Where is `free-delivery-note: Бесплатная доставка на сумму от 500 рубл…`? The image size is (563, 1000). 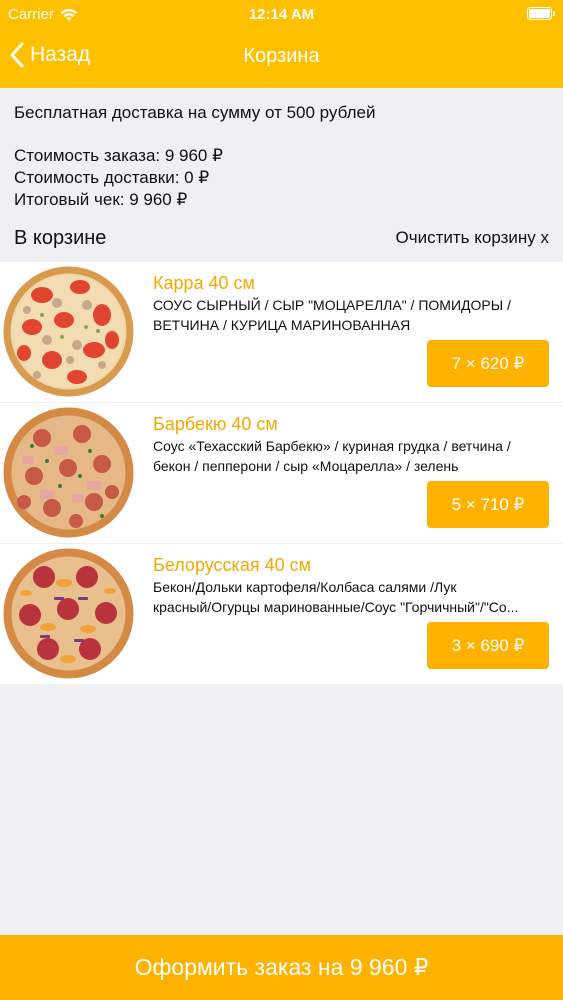
free-delivery-note: Бесплатная доставка на сумму от 500 рубл… is located at coordinates (195, 112).